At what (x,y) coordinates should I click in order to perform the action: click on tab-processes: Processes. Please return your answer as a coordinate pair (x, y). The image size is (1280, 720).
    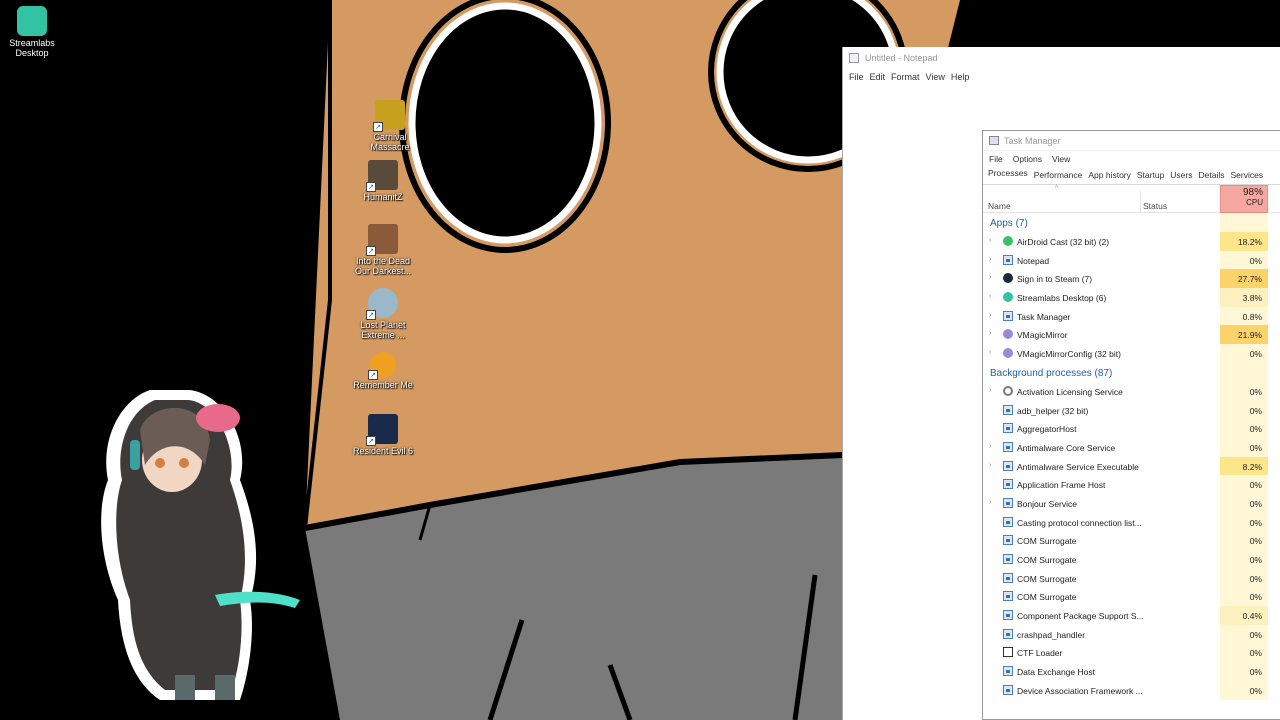
    Looking at the image, I should click on (1008, 176).